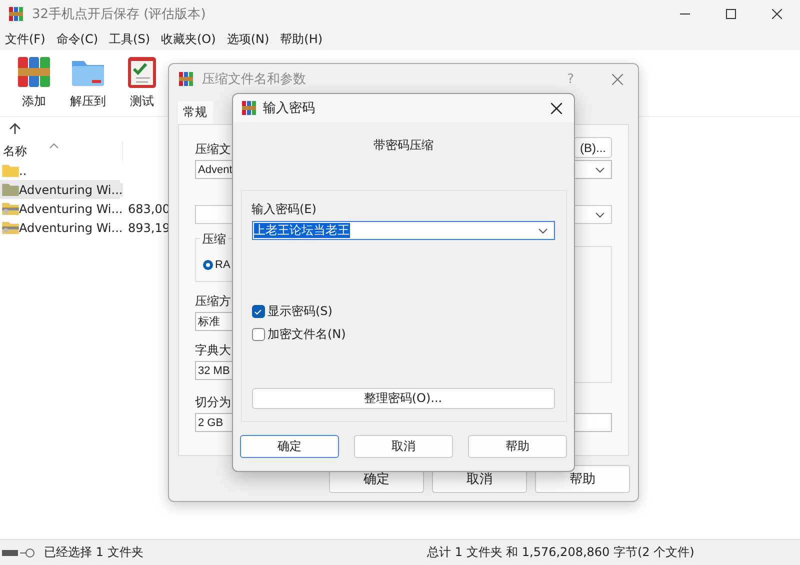 The image size is (800, 565). Describe the element at coordinates (556, 108) in the screenshot. I see `close-icon` at that location.